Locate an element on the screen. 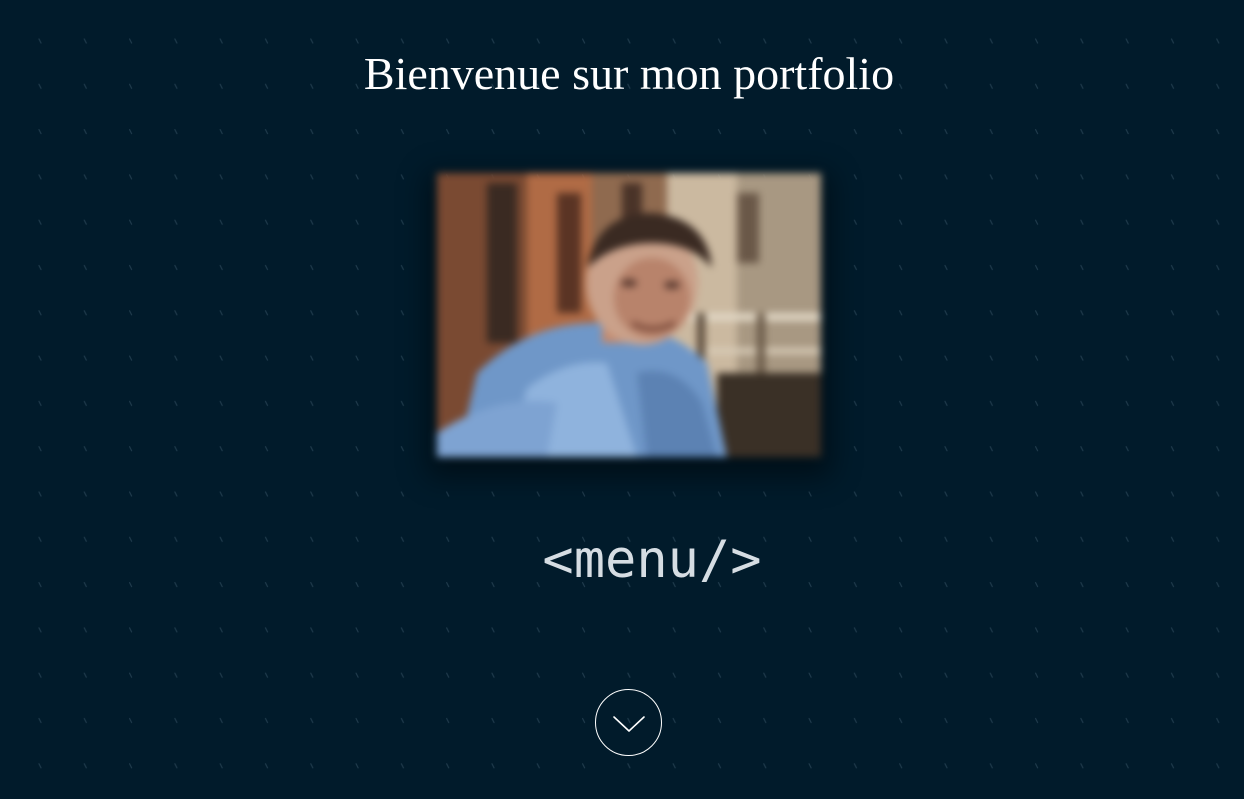  profile-photo is located at coordinates (629, 315).